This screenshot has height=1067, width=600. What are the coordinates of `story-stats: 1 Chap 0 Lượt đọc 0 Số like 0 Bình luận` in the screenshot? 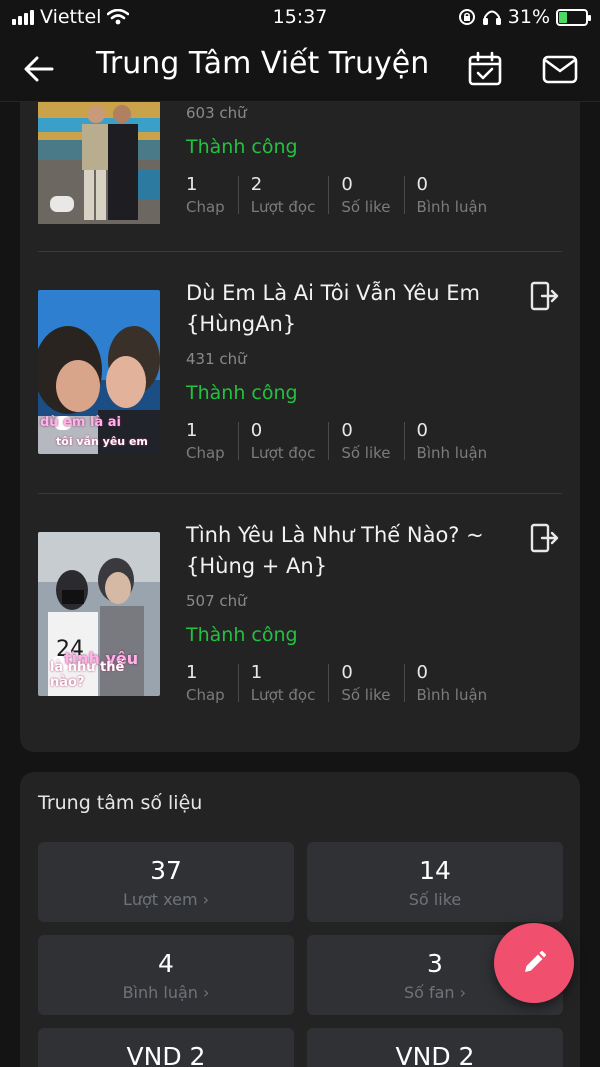 It's located at (349, 442).